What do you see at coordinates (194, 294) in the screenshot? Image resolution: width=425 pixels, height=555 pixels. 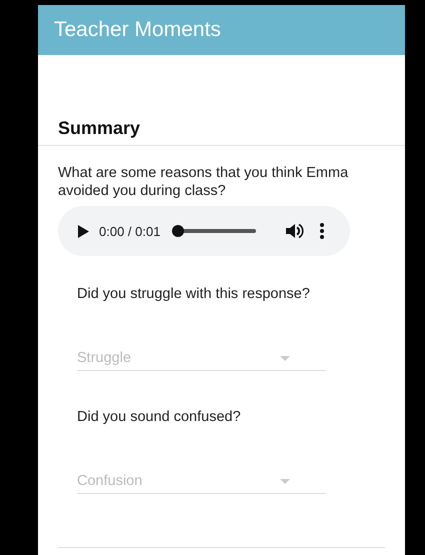 I see `question-label: Did you struggle with this response?` at bounding box center [194, 294].